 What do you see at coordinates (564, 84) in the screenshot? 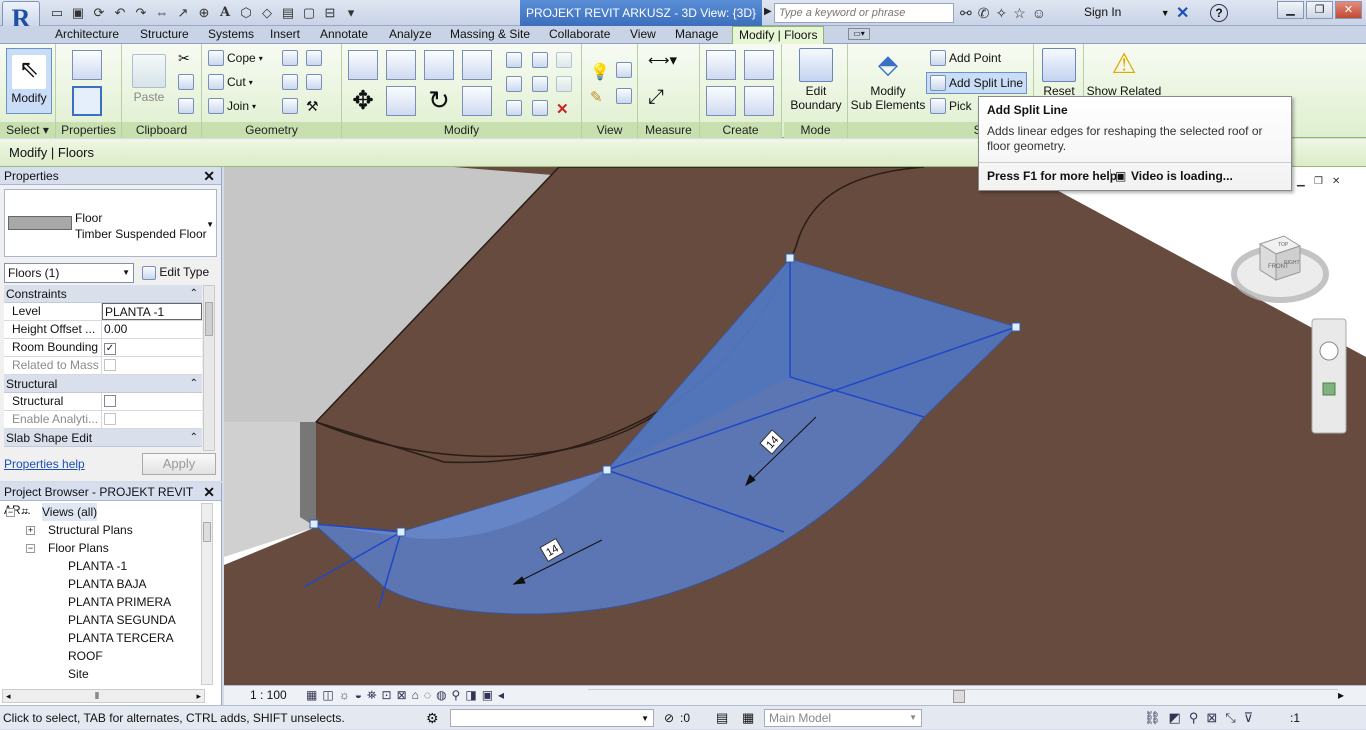
I see `split-gap-icon` at bounding box center [564, 84].